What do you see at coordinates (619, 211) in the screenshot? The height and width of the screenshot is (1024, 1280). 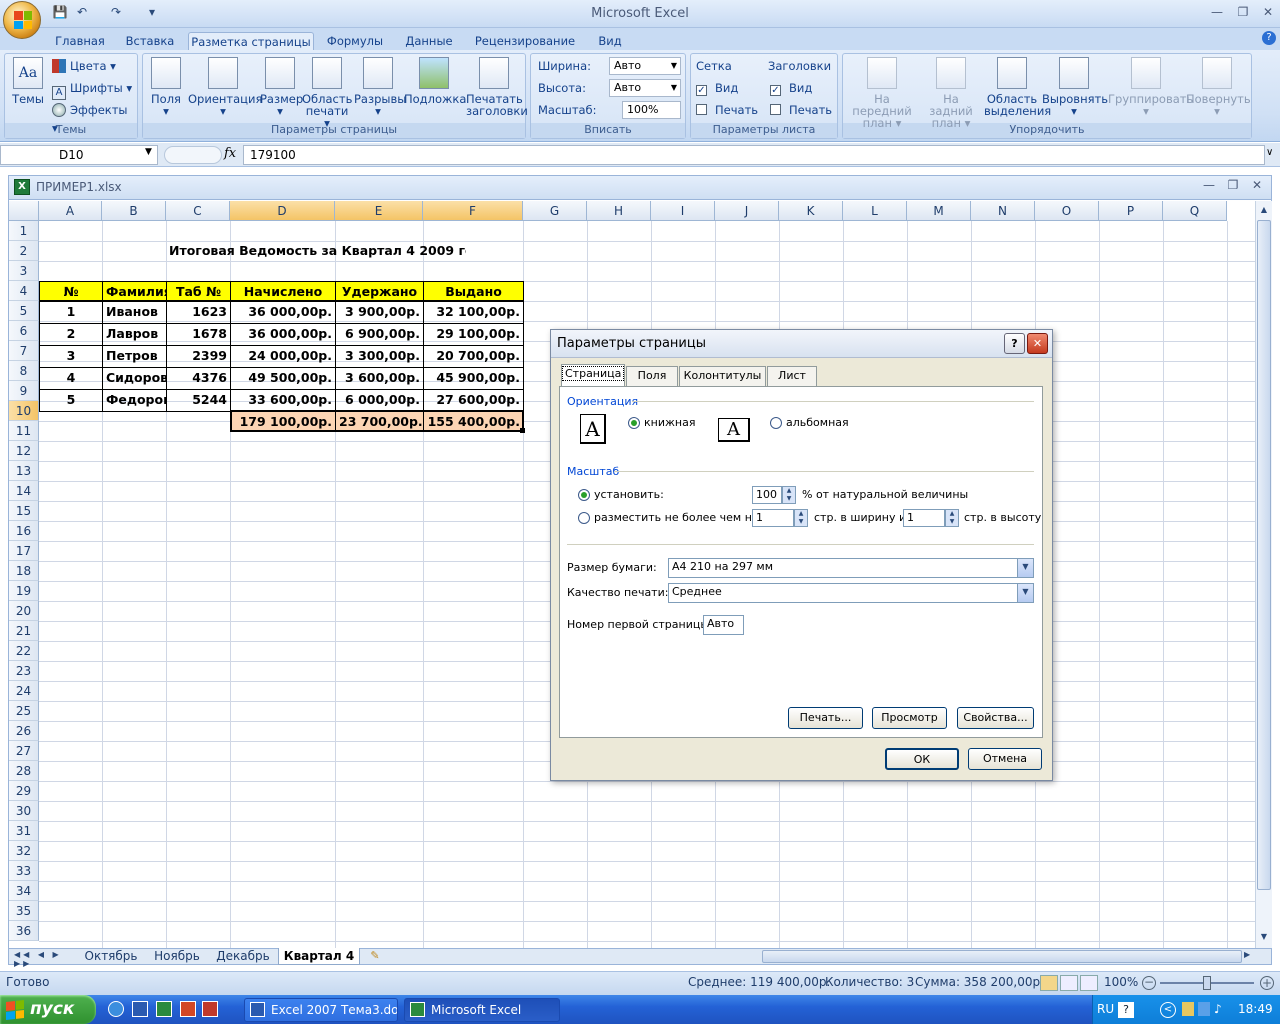 I see `column-header-h: H` at bounding box center [619, 211].